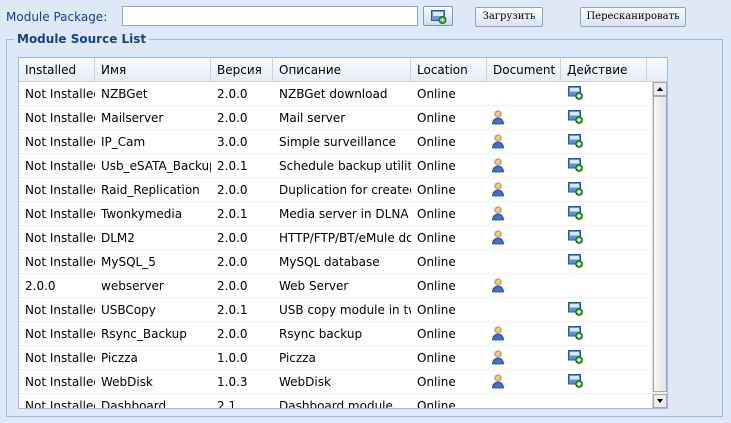  I want to click on cell-name: MySQL_5, so click(128, 262).